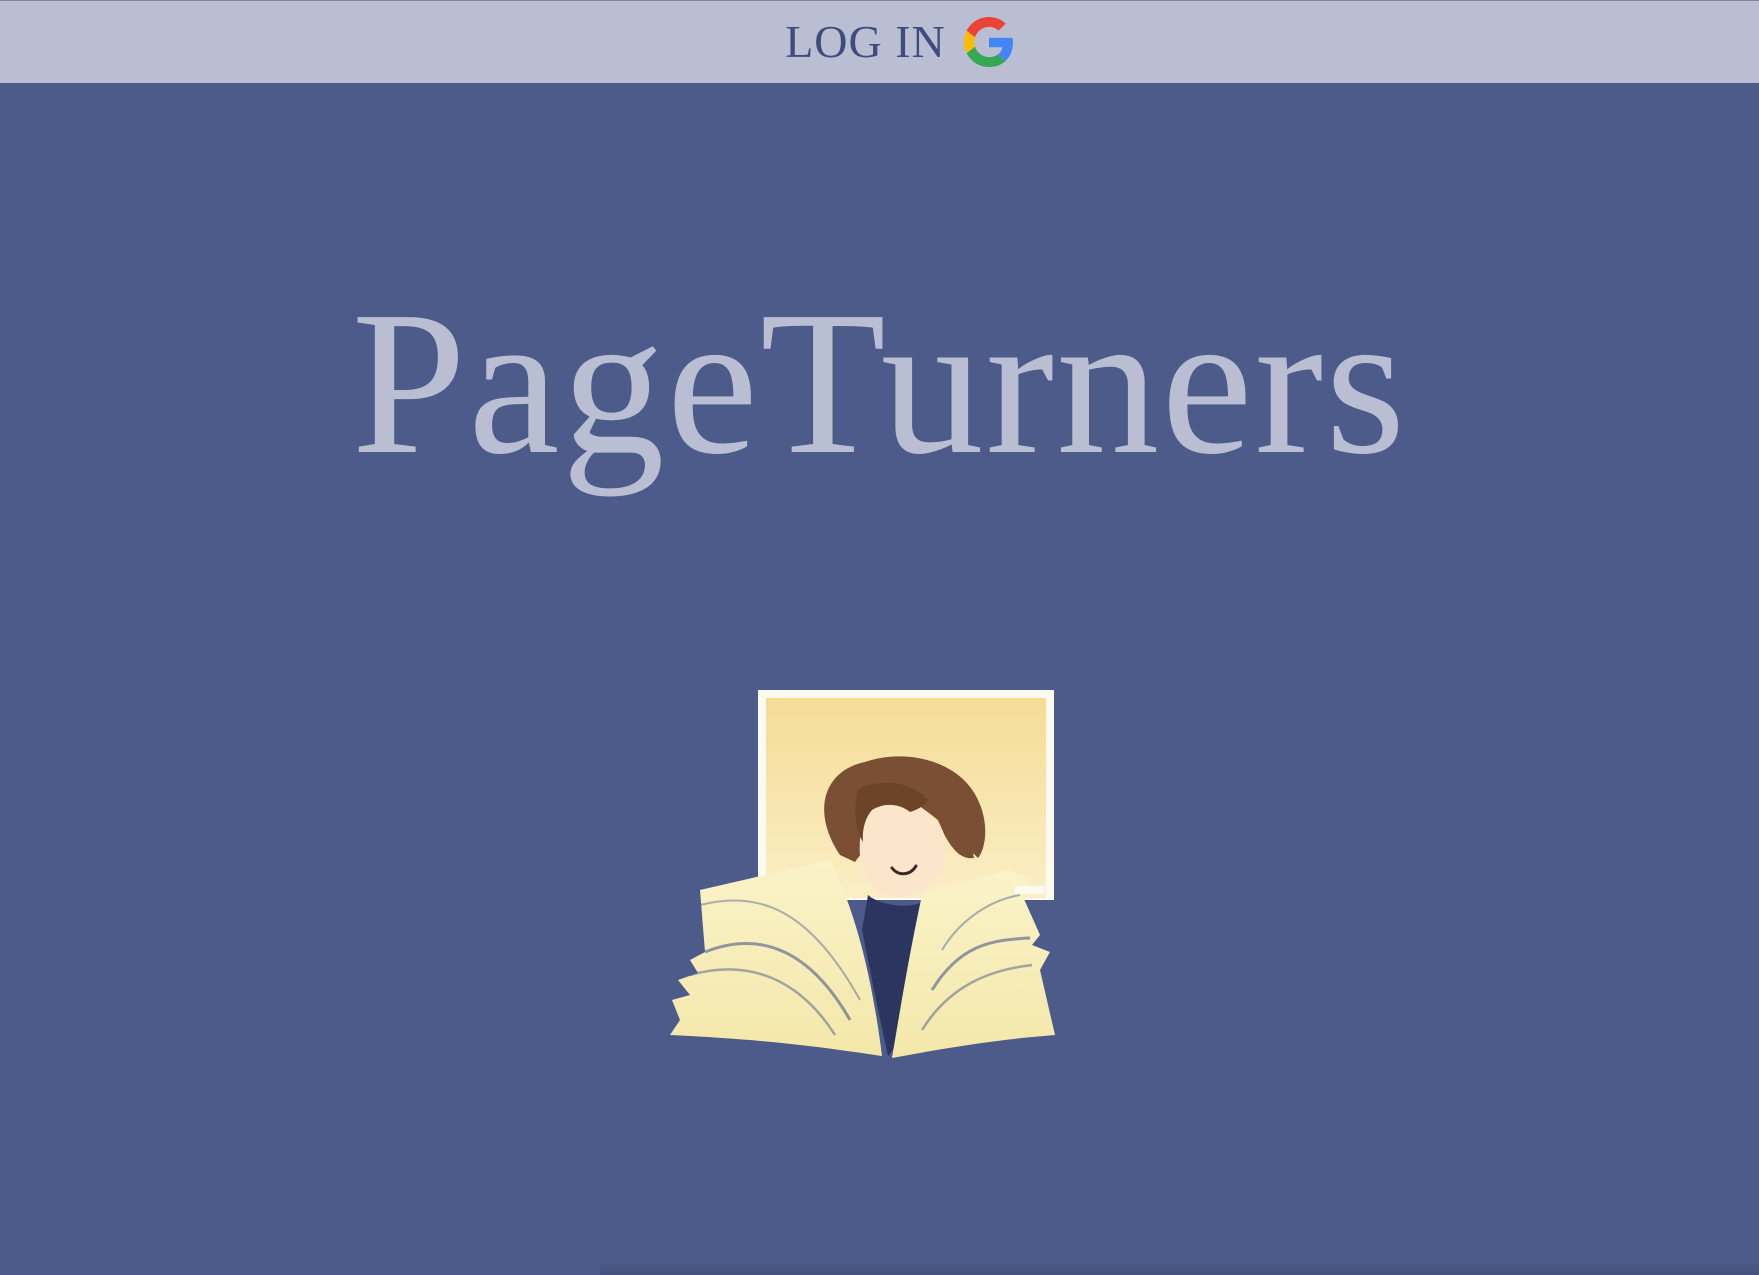 The width and height of the screenshot is (1759, 1275). I want to click on top-bar: LOG IN, so click(879, 41).